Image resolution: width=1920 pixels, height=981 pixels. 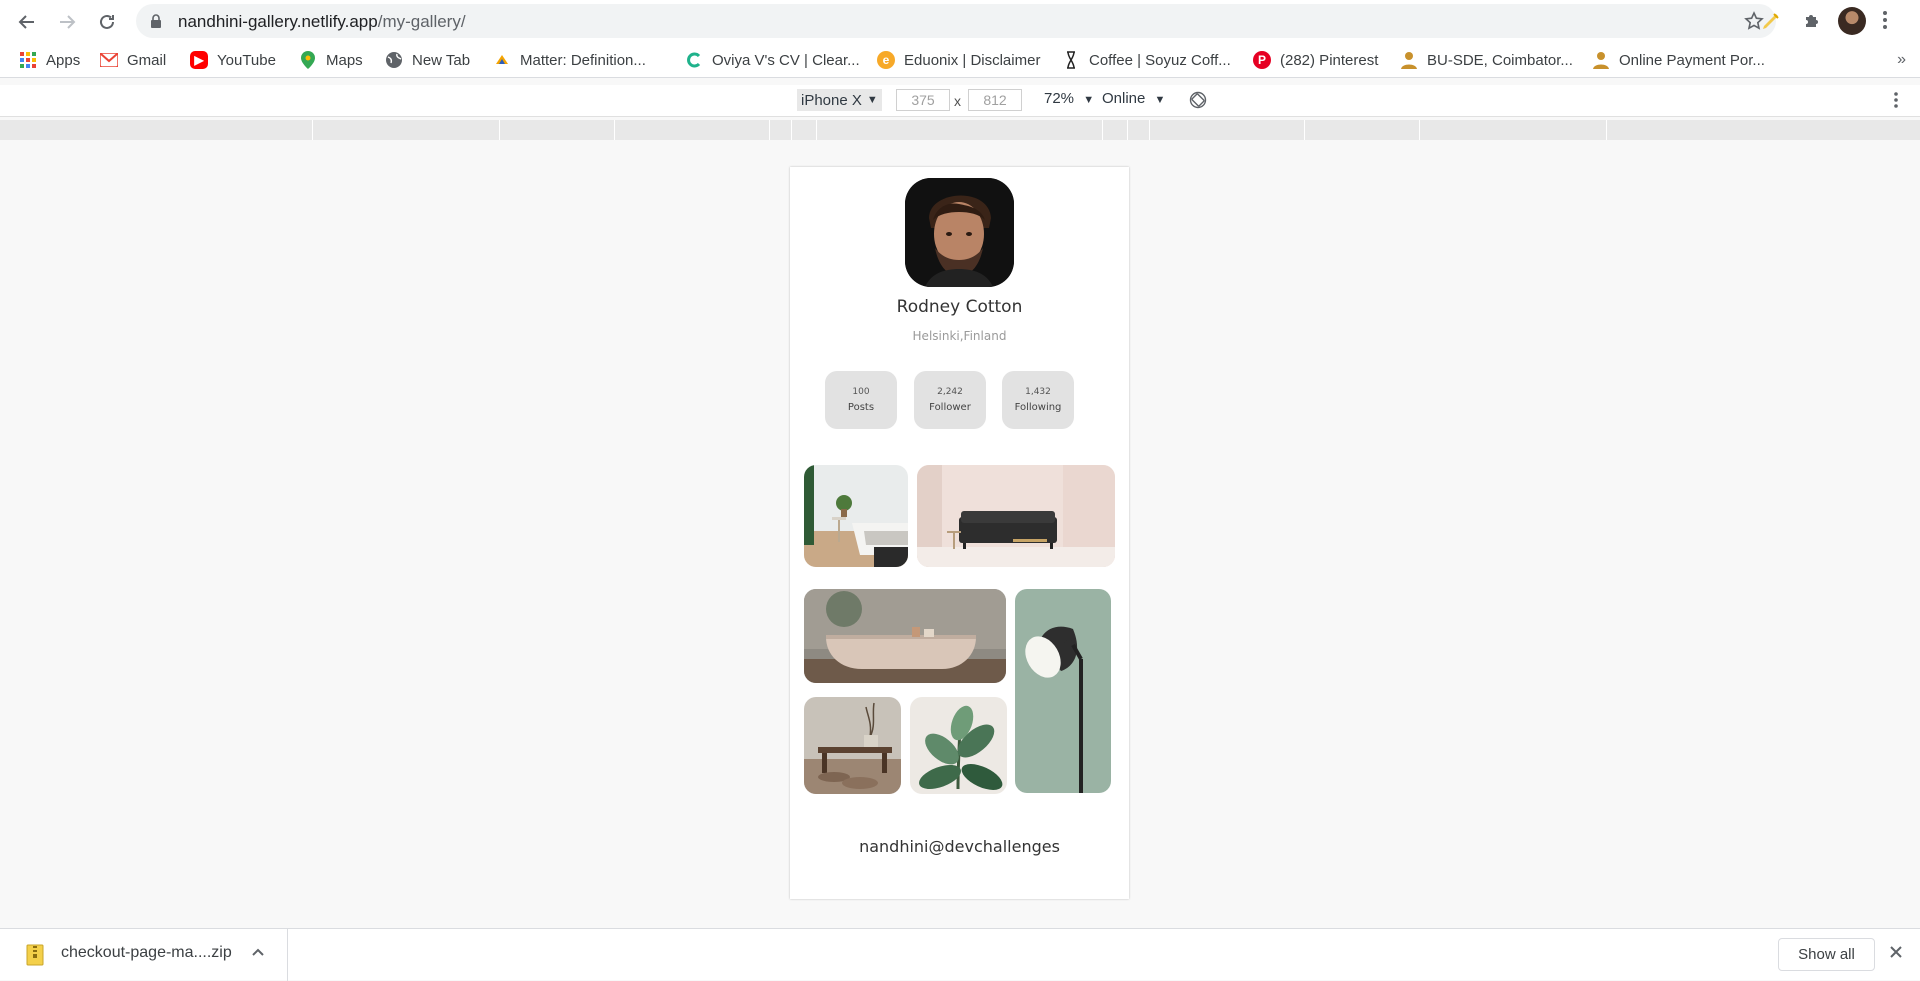 I want to click on forward-button, so click(x=67, y=22).